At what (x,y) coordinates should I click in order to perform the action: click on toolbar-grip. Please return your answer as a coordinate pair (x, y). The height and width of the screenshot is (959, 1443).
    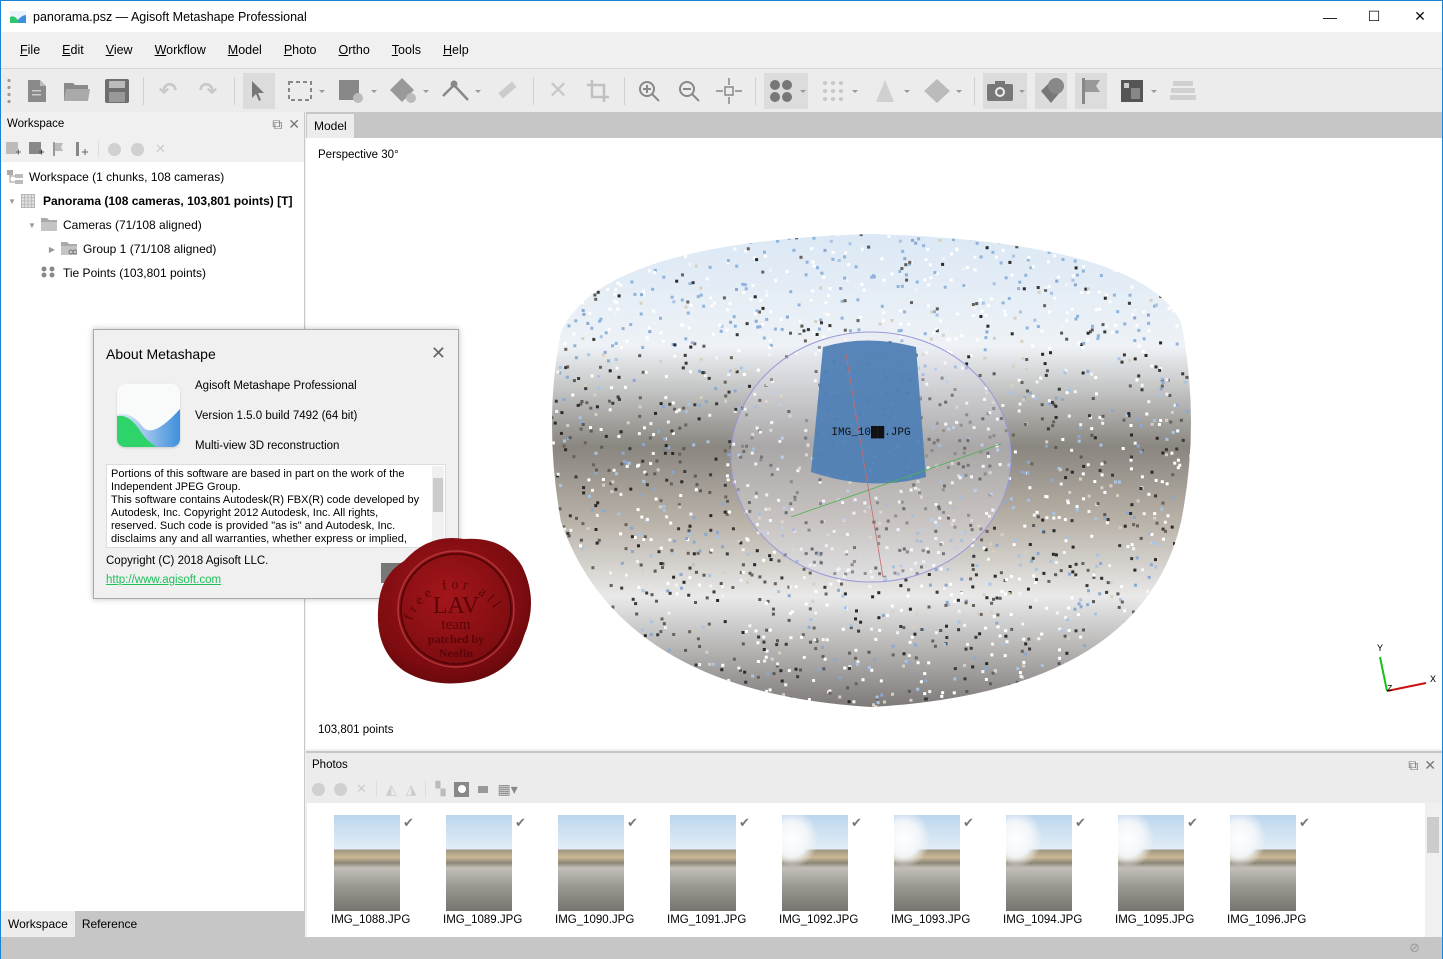
    Looking at the image, I should click on (9, 90).